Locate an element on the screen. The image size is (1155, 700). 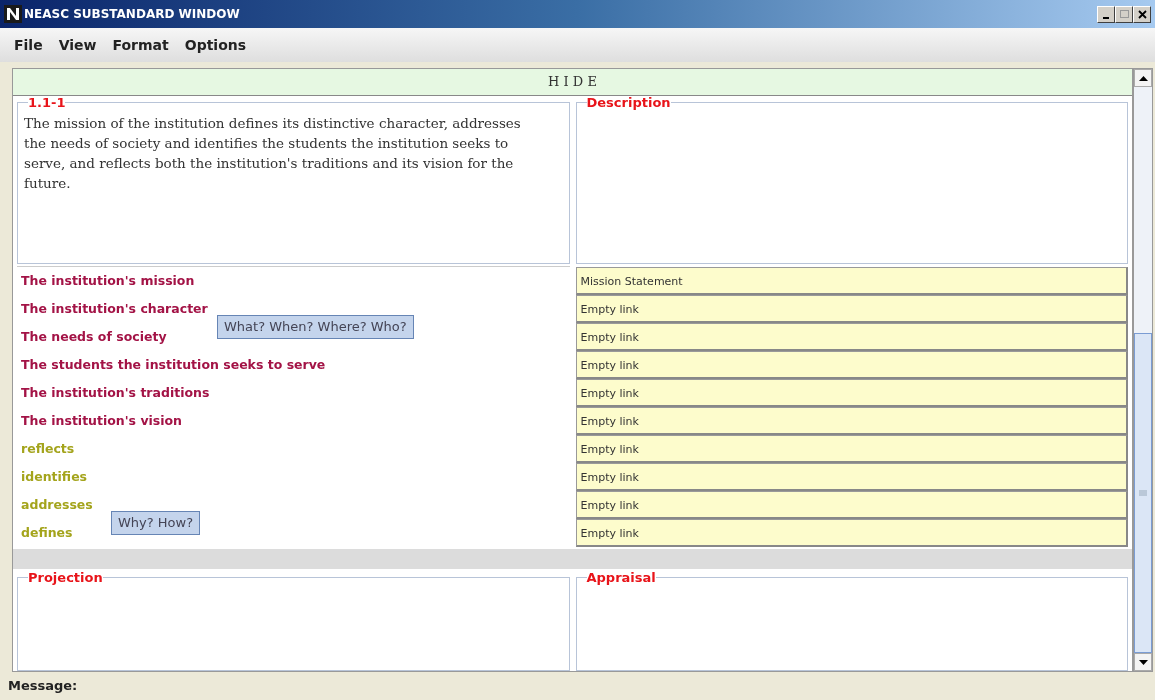
app-logo-icon is located at coordinates (13, 14).